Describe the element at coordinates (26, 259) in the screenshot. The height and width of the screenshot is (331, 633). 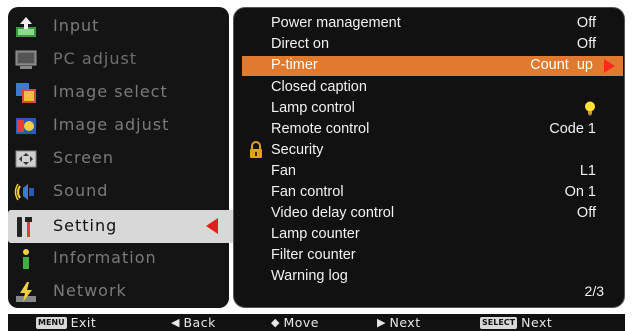
I see `information-icon` at that location.